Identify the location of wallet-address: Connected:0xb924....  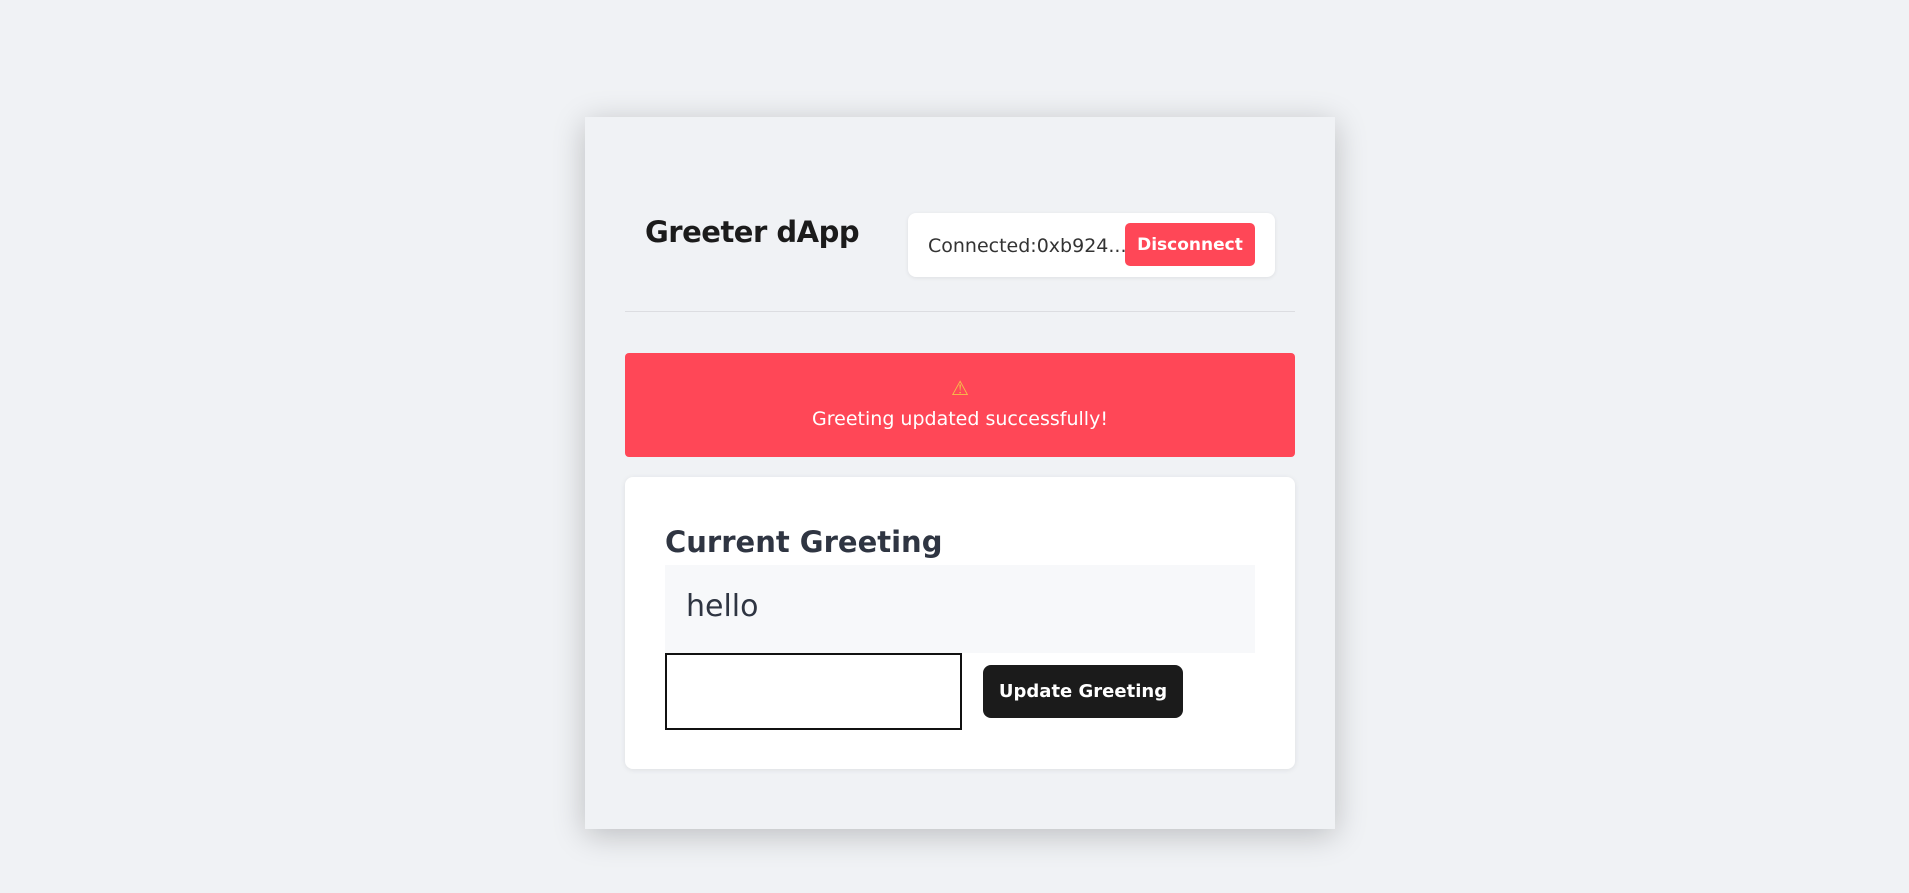
(1027, 246).